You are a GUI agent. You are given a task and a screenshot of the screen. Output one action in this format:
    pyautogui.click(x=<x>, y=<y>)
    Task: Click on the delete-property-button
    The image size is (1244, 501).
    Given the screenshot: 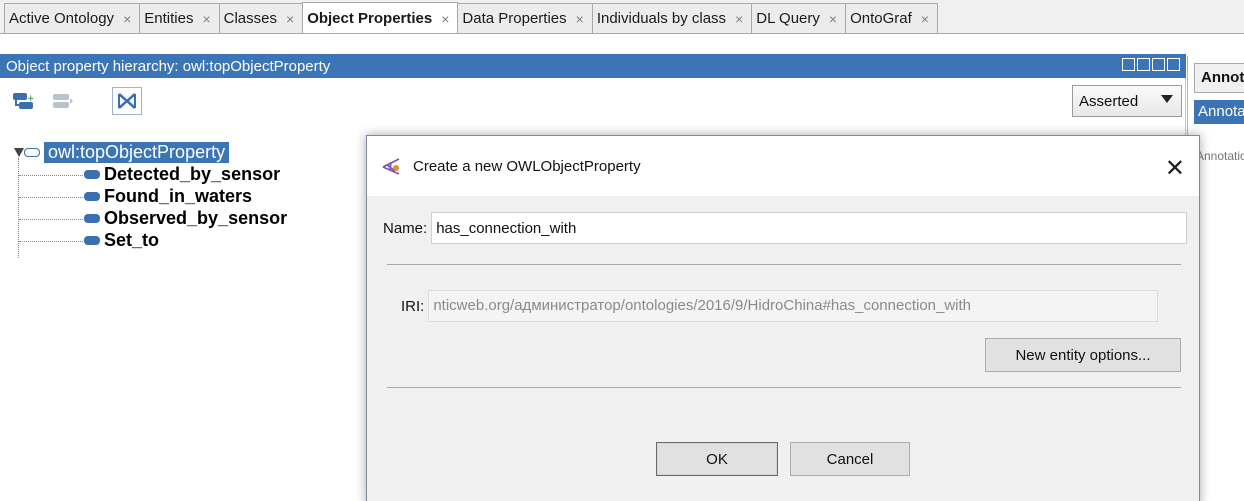 What is the action you would take?
    pyautogui.click(x=127, y=101)
    